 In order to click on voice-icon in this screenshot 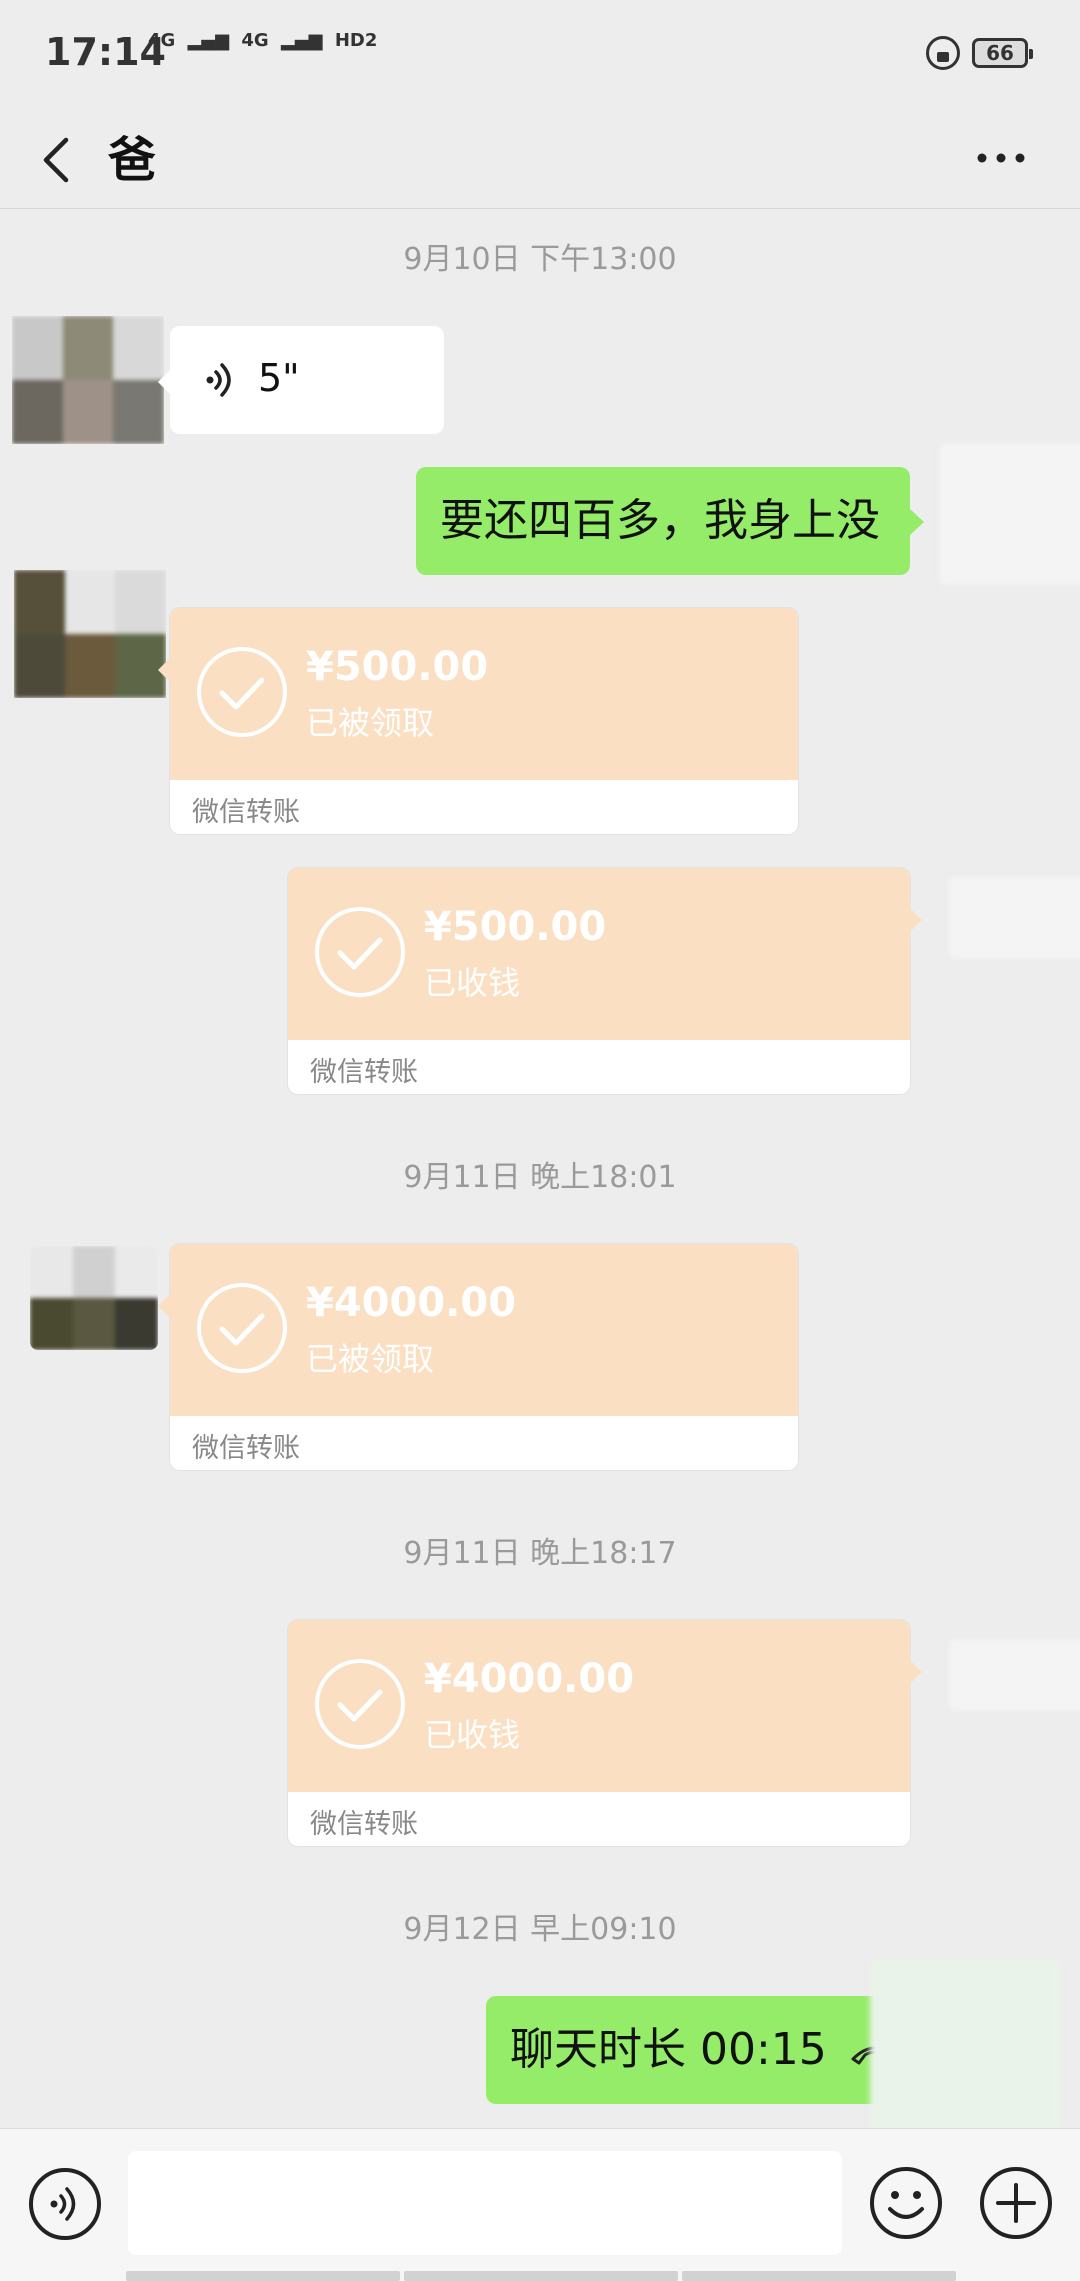, I will do `click(218, 380)`.